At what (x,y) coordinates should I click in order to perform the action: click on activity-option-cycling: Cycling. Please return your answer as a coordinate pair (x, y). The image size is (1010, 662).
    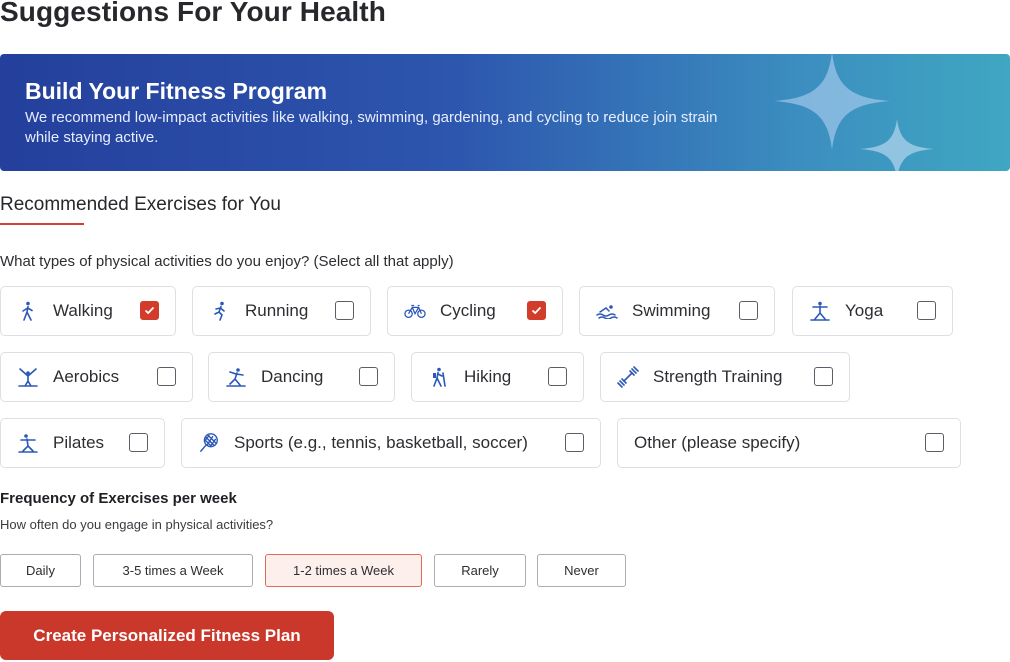
    Looking at the image, I should click on (475, 311).